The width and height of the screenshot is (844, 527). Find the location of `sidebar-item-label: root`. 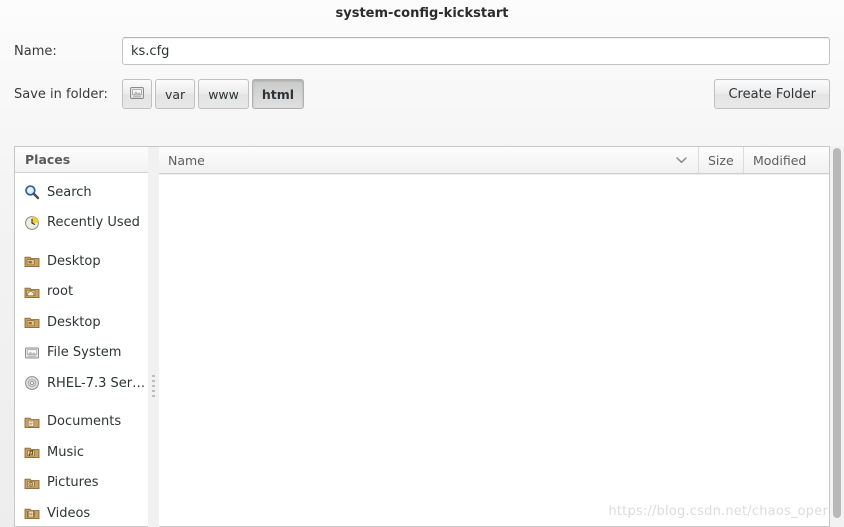

sidebar-item-label: root is located at coordinates (60, 292).